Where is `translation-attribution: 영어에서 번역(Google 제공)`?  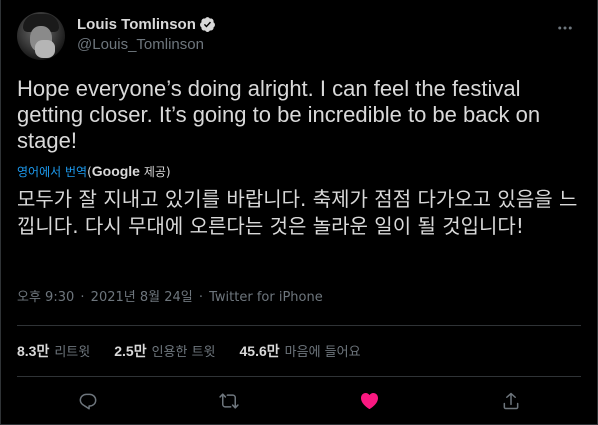
translation-attribution: 영어에서 번역(Google 제공) is located at coordinates (94, 171).